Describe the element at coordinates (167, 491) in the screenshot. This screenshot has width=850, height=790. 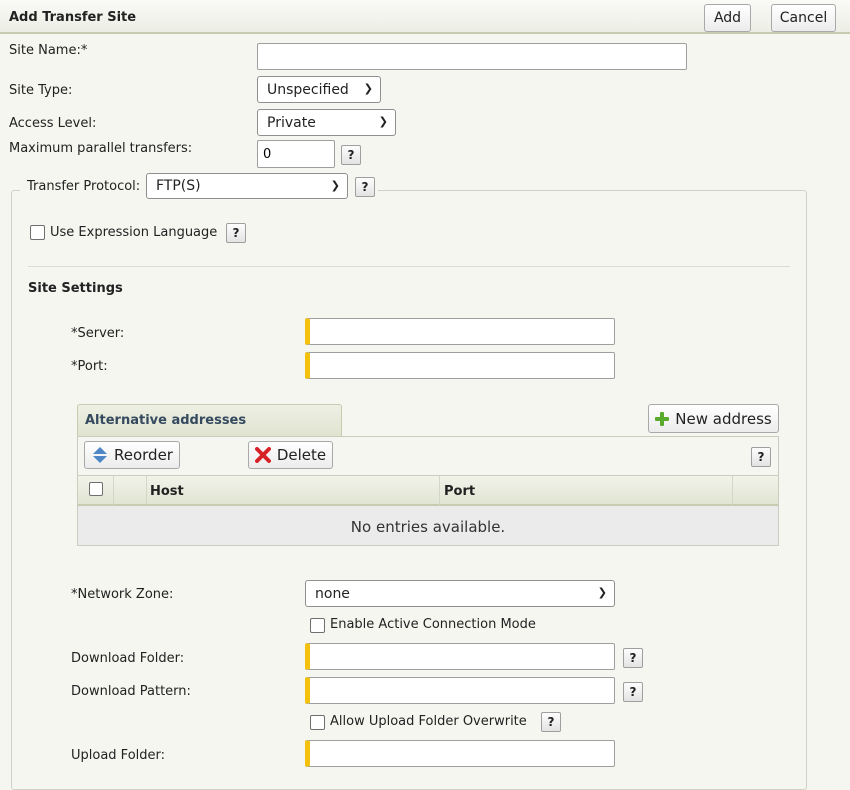
I see `column-header-host: Host` at that location.